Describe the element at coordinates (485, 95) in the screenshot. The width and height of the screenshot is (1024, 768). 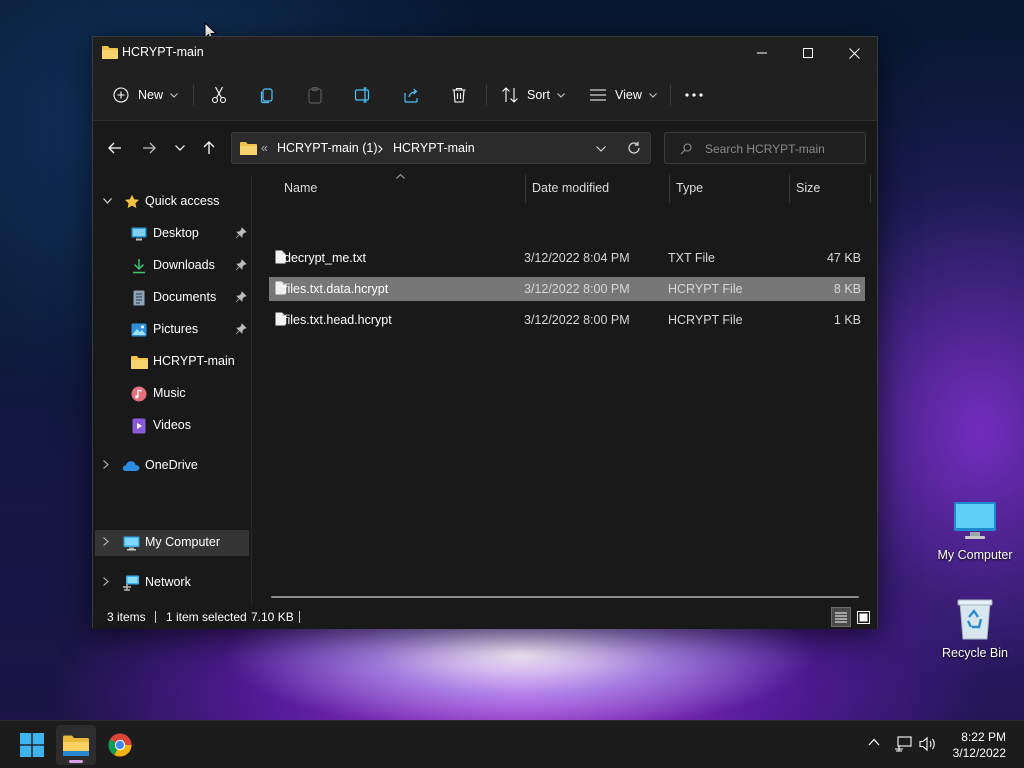
I see `command-bar: New Sort View` at that location.